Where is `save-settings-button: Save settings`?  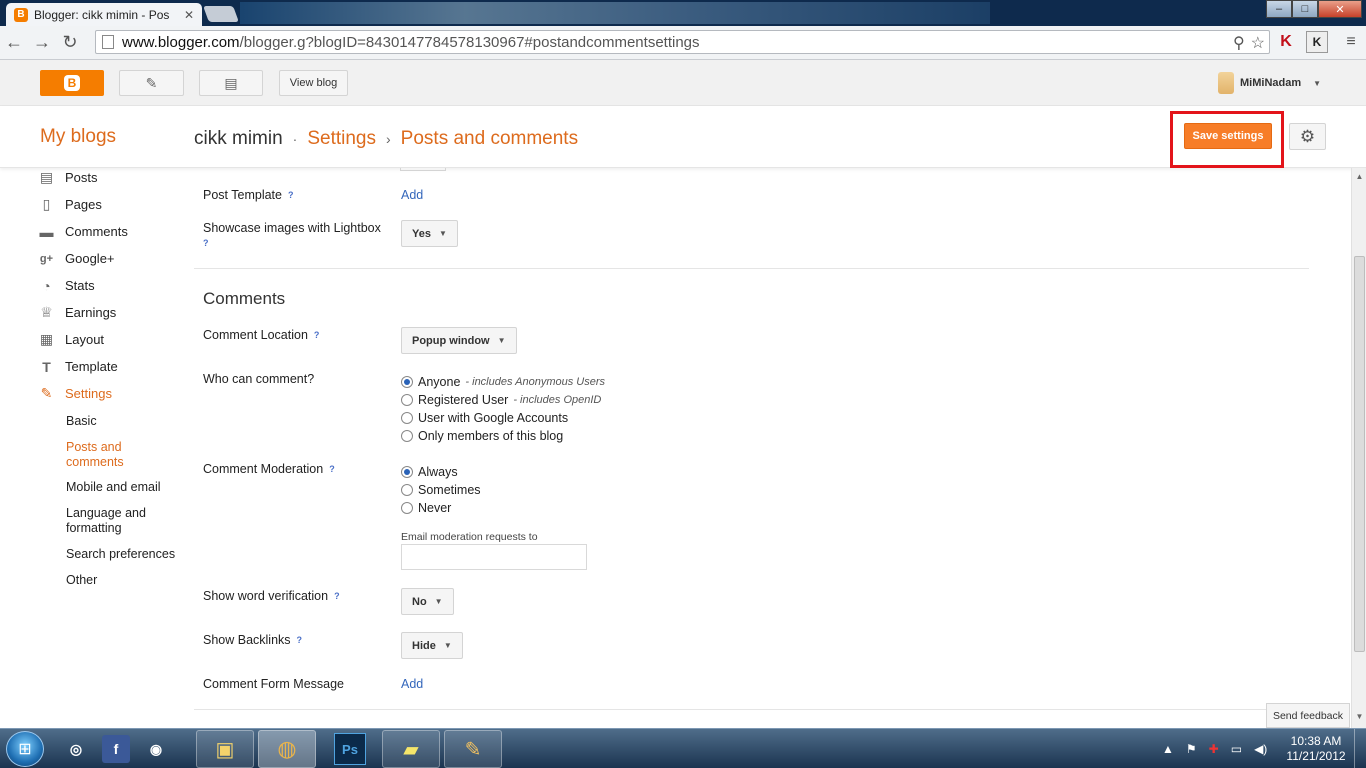
save-settings-button: Save settings is located at coordinates (1228, 136).